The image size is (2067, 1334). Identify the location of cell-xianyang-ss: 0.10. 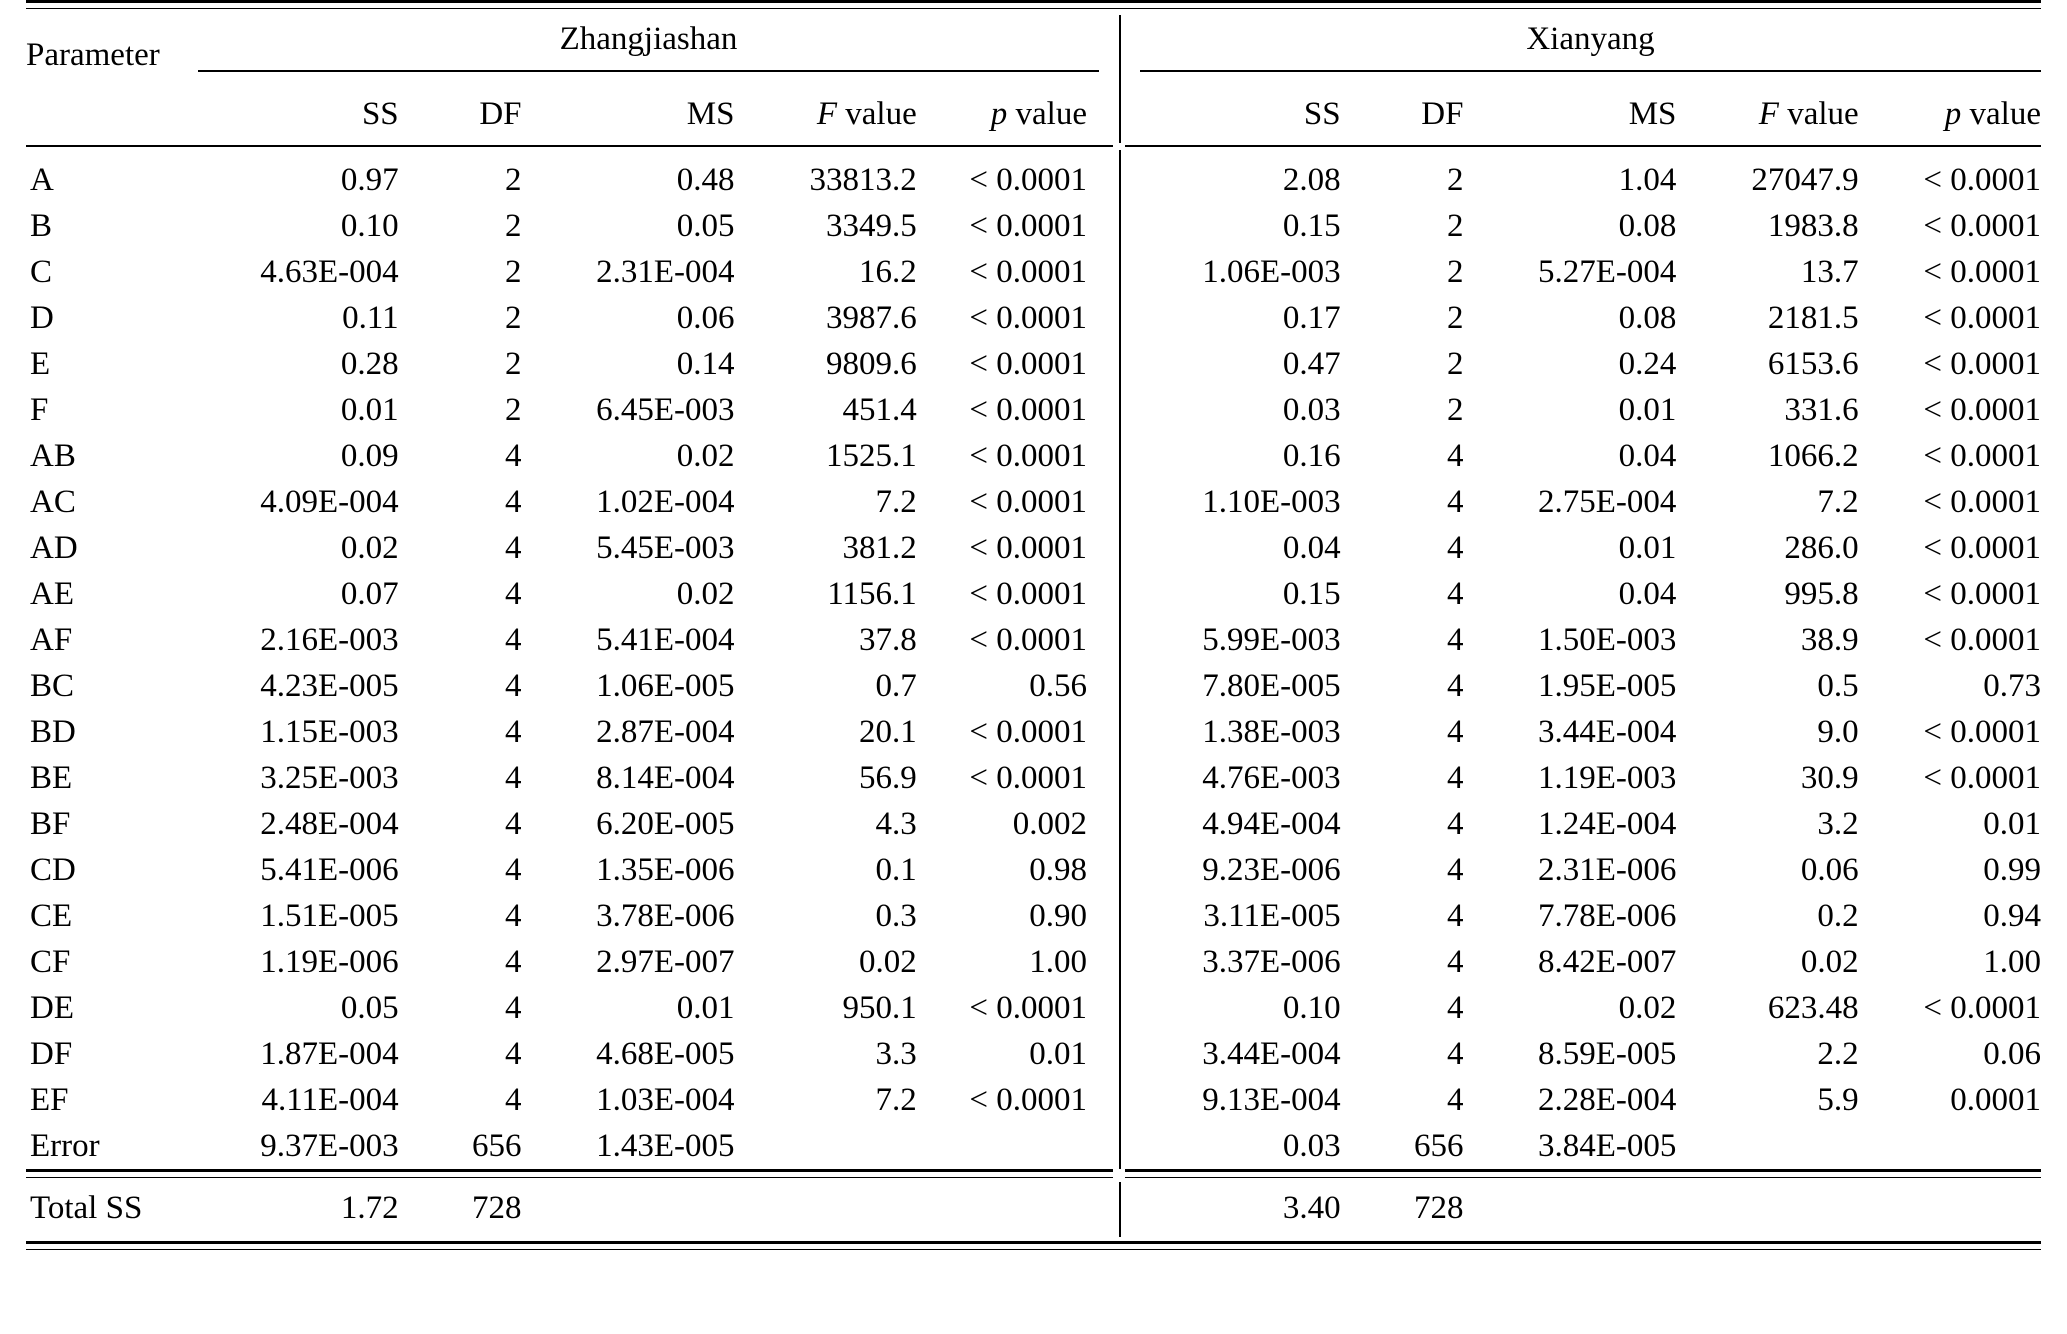
(1311, 1007).